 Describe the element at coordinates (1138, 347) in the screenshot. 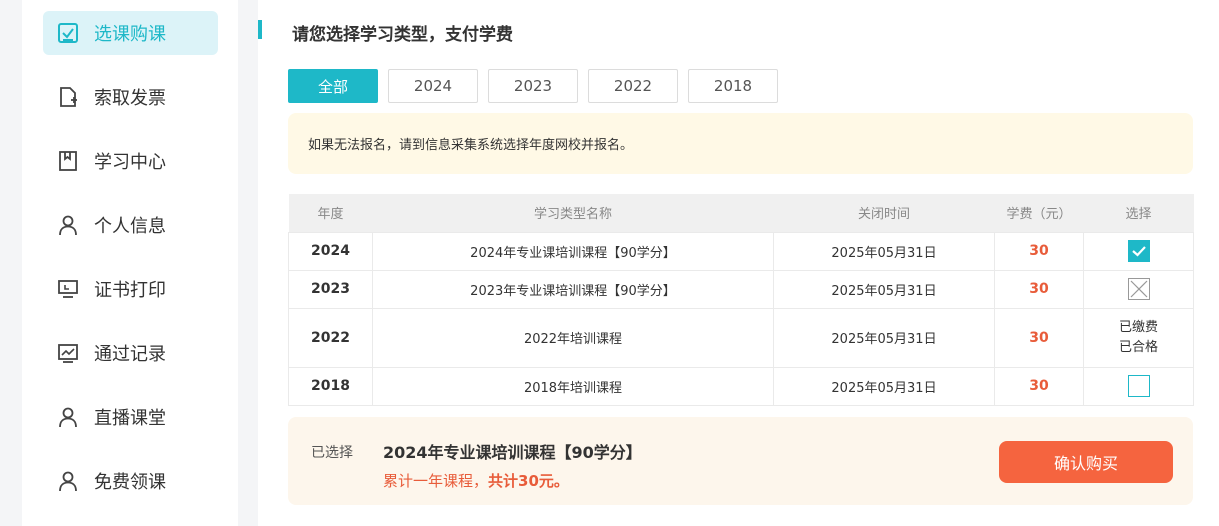

I see `status-passed: 已合格` at that location.